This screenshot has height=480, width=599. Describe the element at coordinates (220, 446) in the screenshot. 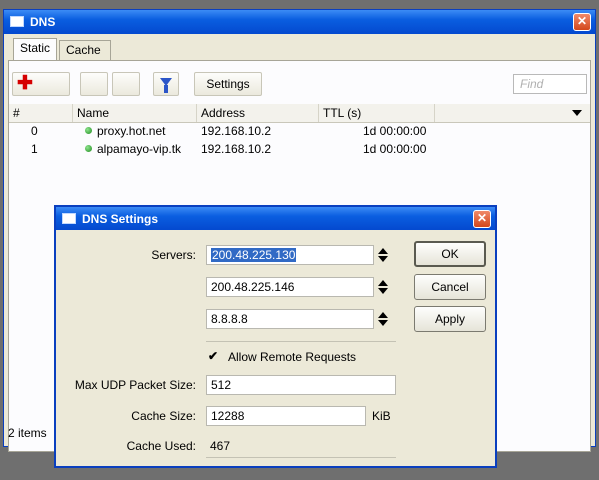

I see `cache-used-value: 467` at that location.